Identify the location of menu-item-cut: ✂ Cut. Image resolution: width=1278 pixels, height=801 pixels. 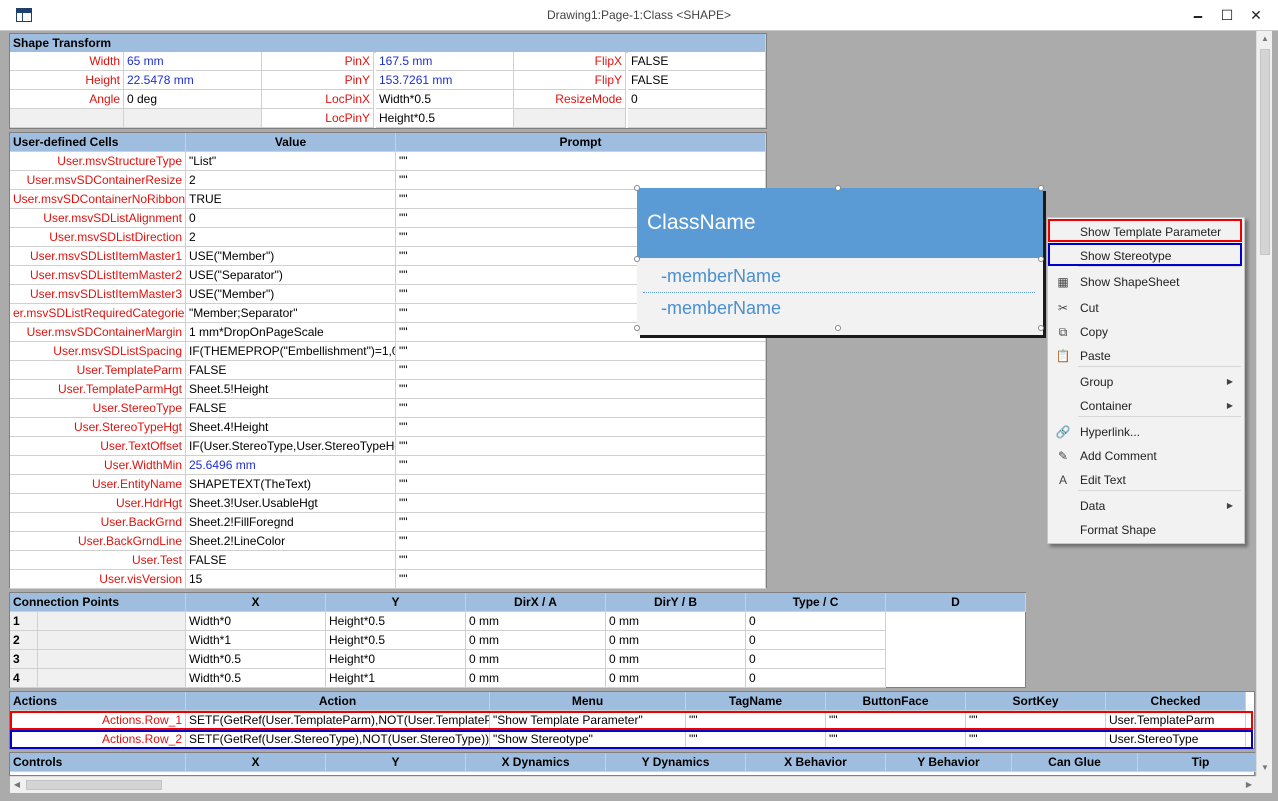
(1146, 308).